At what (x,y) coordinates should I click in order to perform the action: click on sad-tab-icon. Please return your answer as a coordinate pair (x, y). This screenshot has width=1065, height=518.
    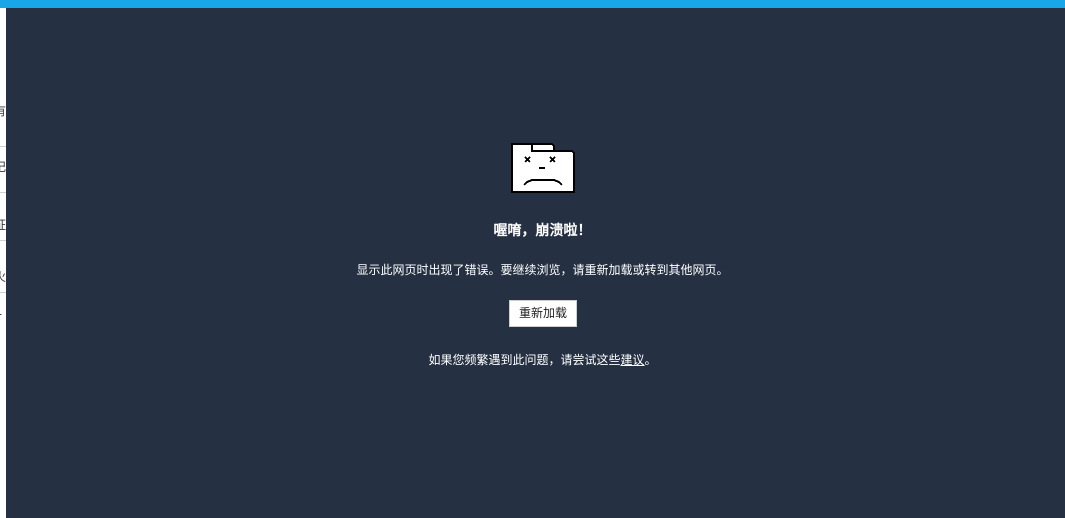
    Looking at the image, I should click on (543, 168).